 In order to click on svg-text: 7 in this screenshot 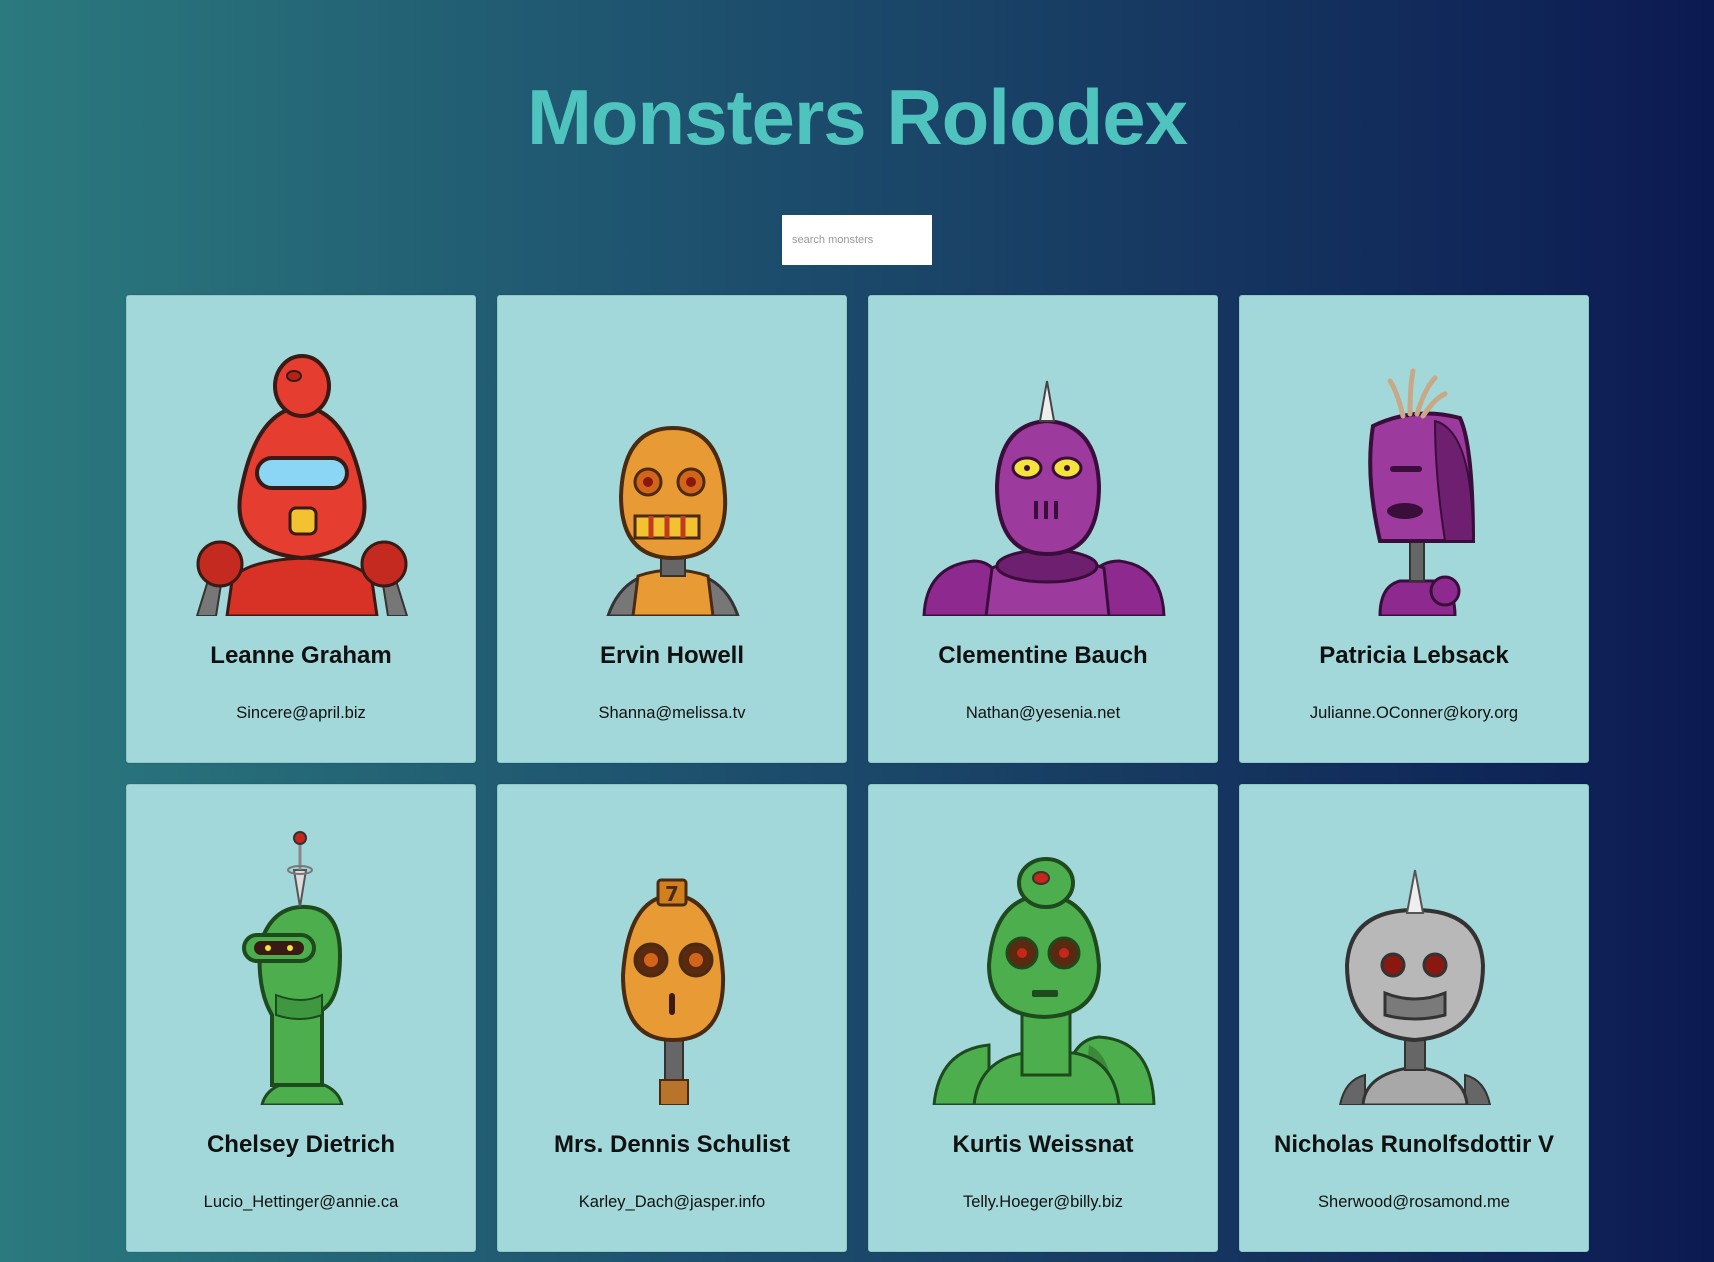, I will do `click(672, 894)`.